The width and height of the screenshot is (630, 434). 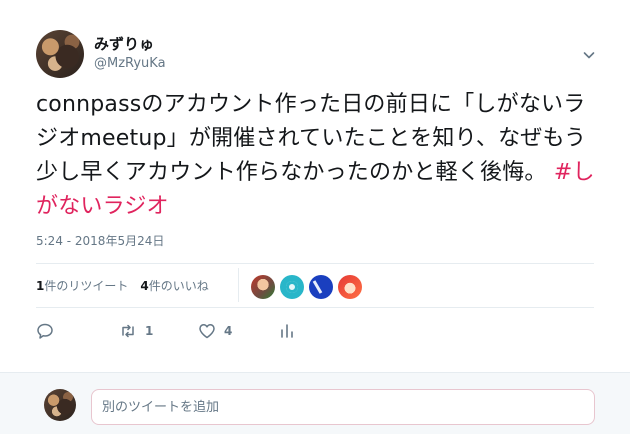 What do you see at coordinates (60, 405) in the screenshot?
I see `current-user-avatar` at bounding box center [60, 405].